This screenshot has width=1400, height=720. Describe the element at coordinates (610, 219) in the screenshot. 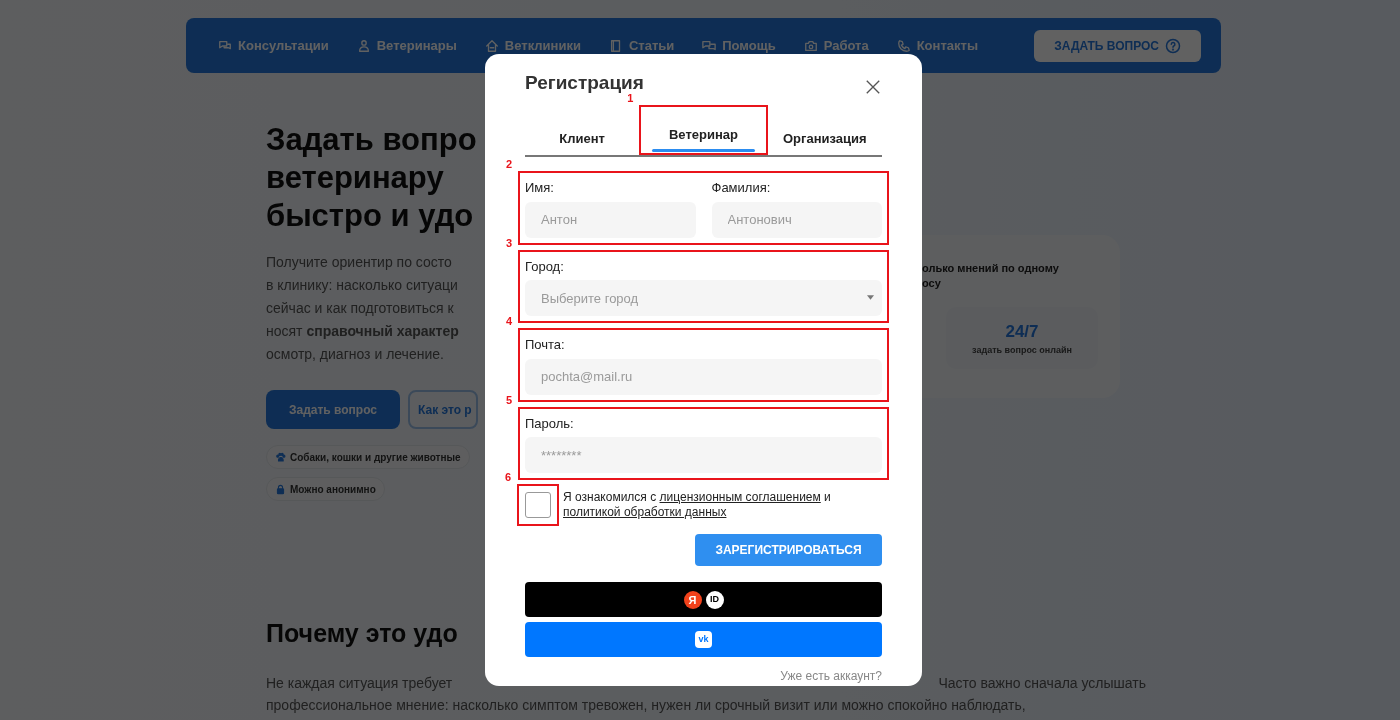

I see `input-field: Антон` at that location.